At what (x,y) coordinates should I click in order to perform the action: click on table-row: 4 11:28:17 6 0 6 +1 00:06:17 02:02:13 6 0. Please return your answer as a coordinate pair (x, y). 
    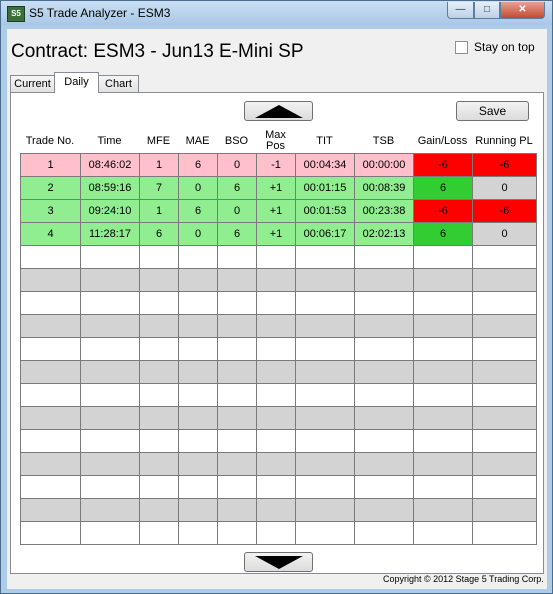
    Looking at the image, I should click on (278, 234).